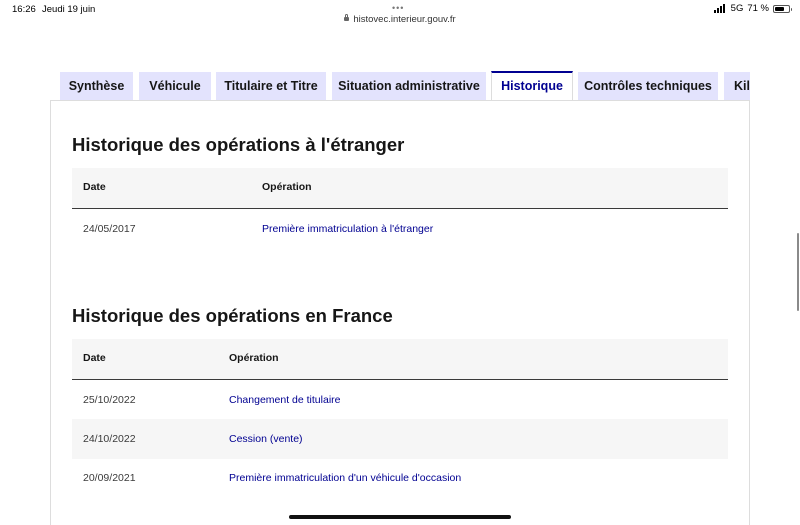 This screenshot has height=525, width=800. Describe the element at coordinates (238, 144) in the screenshot. I see `abroad-history-title: Historique des opérations à l'étranger` at that location.